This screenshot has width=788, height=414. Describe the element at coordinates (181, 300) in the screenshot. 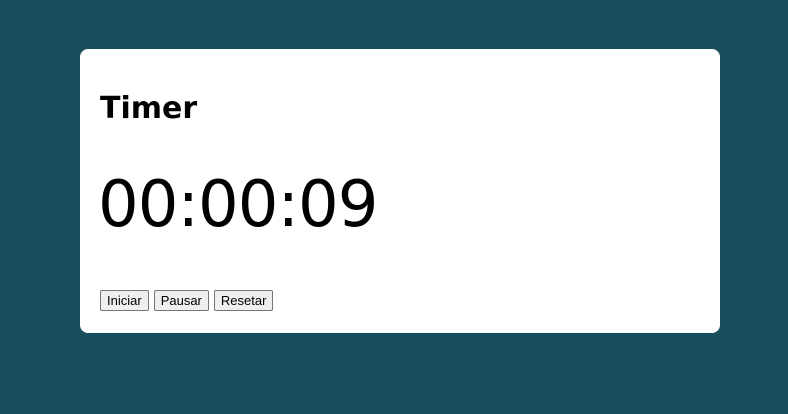

I see `pause-button: Pausar` at that location.